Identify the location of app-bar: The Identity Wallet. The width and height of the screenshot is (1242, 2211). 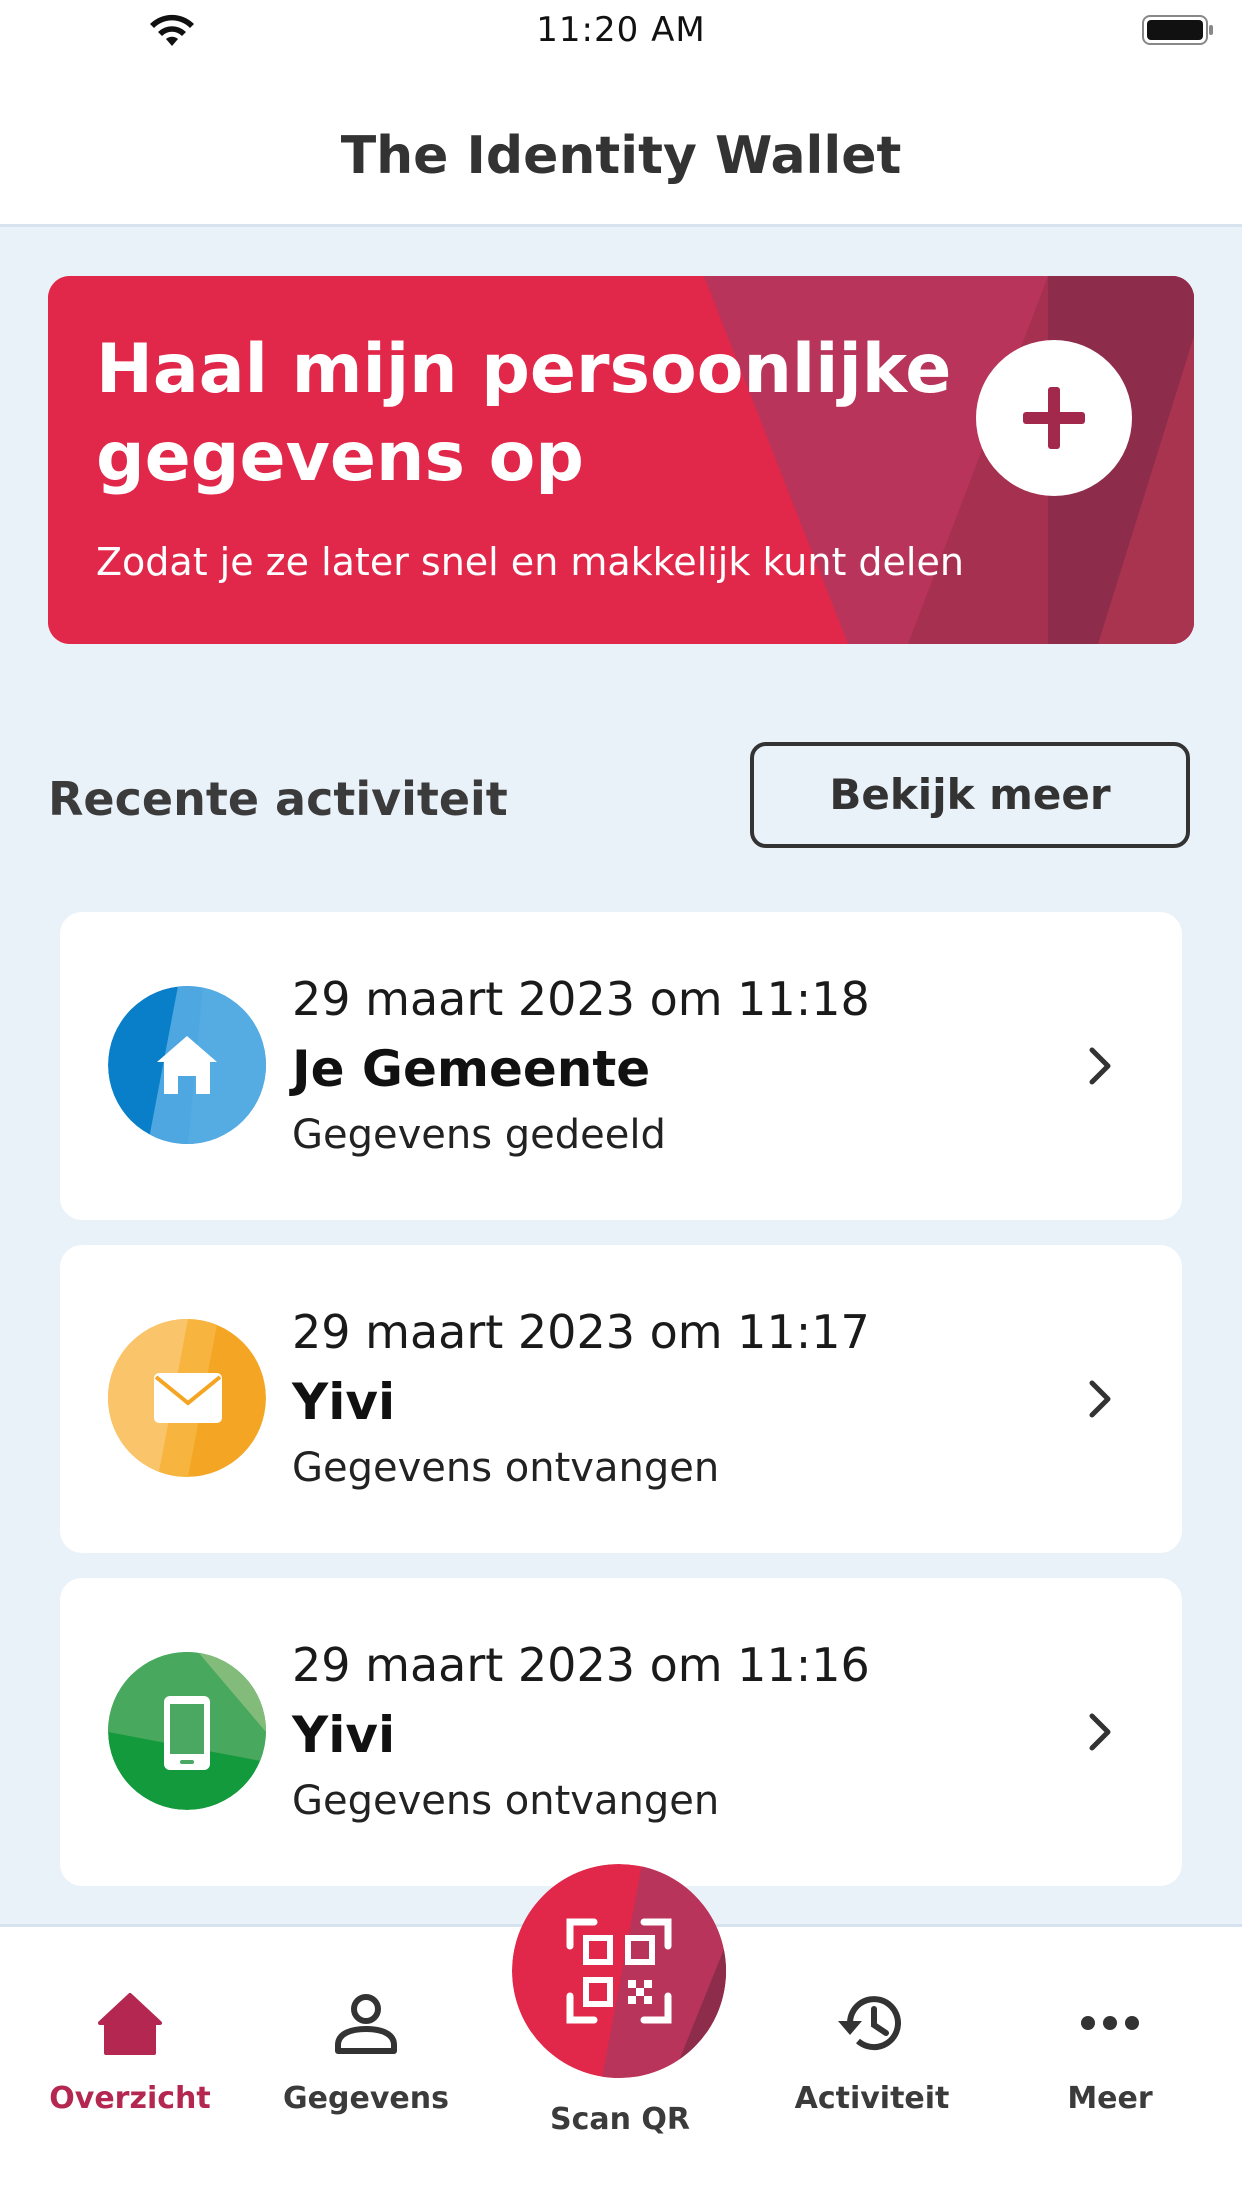
(621, 144).